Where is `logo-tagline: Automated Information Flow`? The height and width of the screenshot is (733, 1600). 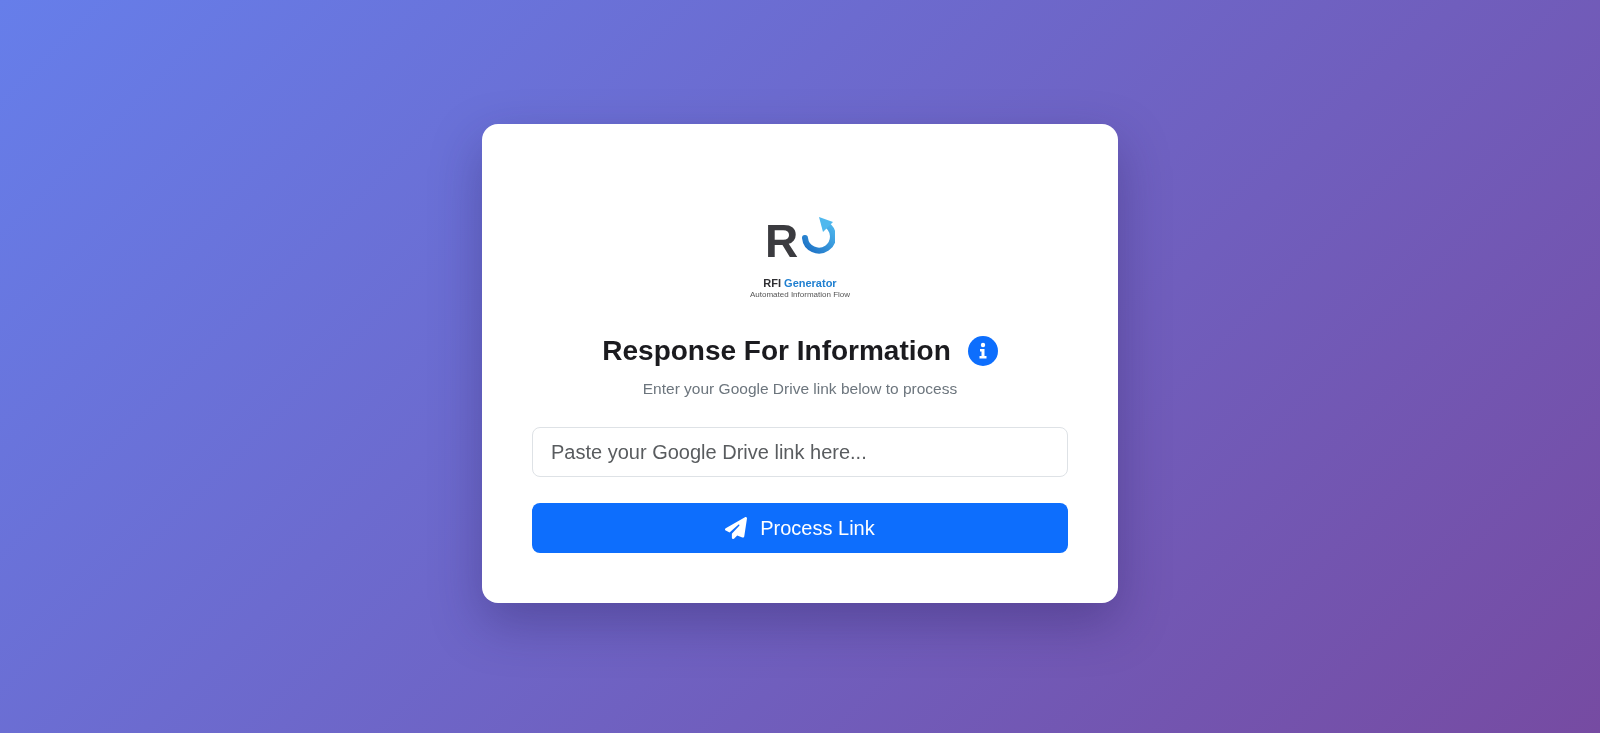 logo-tagline: Automated Information Flow is located at coordinates (799, 294).